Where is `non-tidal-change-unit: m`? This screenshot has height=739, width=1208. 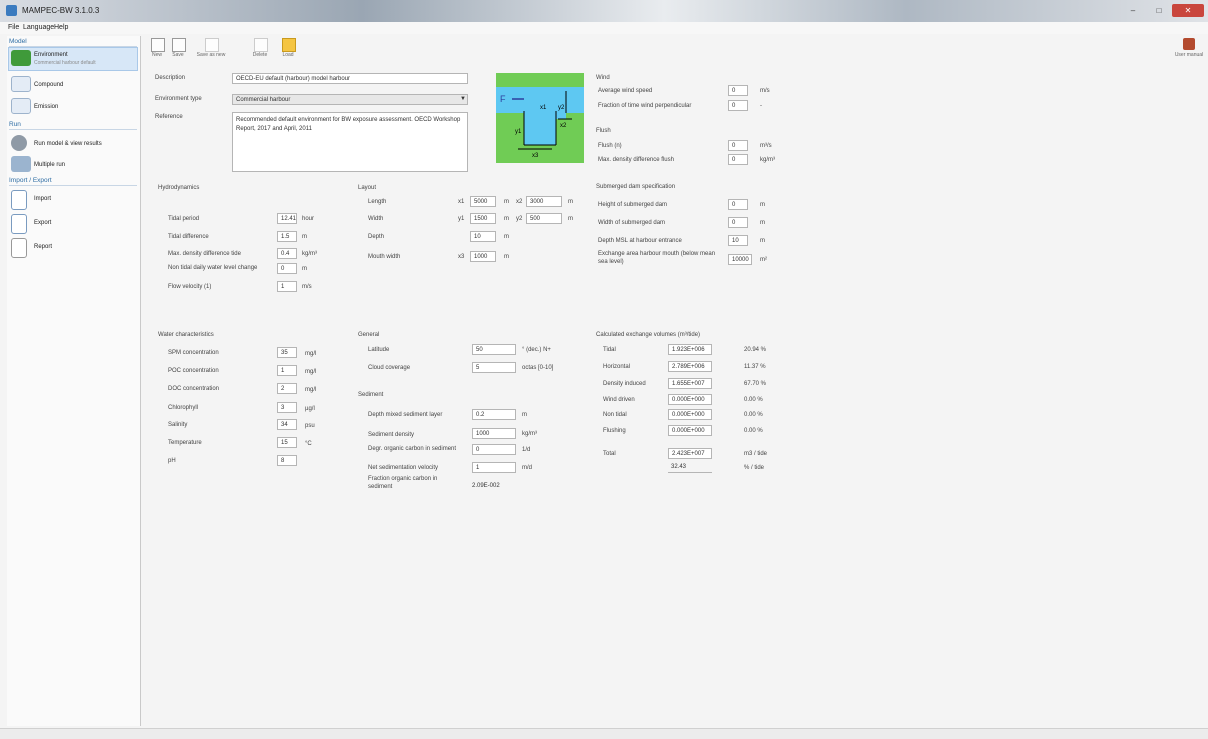
non-tidal-change-unit: m is located at coordinates (304, 269).